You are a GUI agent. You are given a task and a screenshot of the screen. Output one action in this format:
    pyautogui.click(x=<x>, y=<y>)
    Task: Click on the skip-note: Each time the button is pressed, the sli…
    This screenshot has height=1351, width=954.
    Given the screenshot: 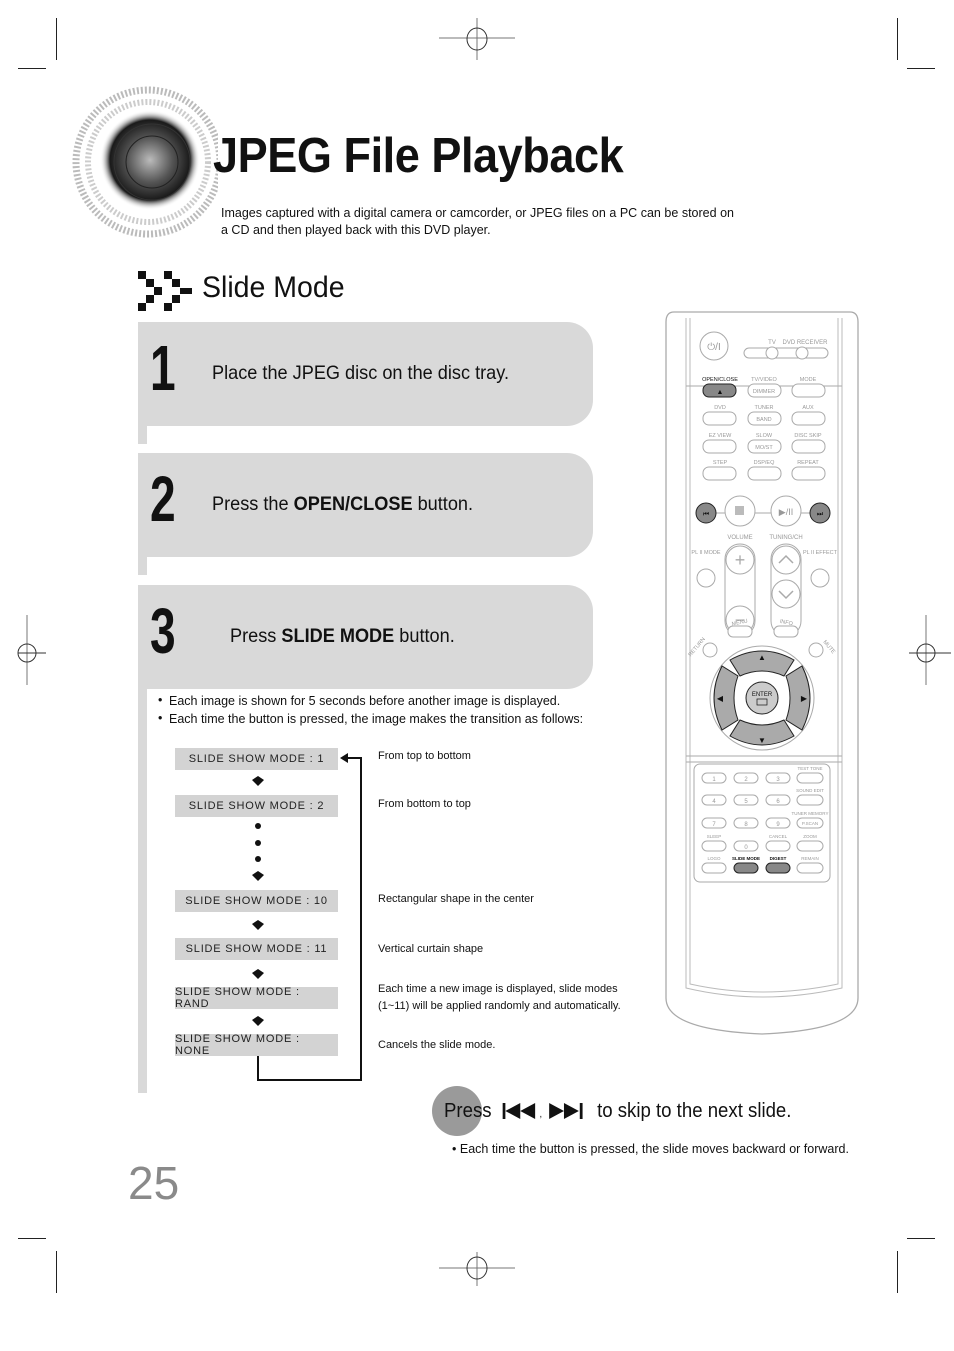 What is the action you would take?
    pyautogui.click(x=650, y=1149)
    